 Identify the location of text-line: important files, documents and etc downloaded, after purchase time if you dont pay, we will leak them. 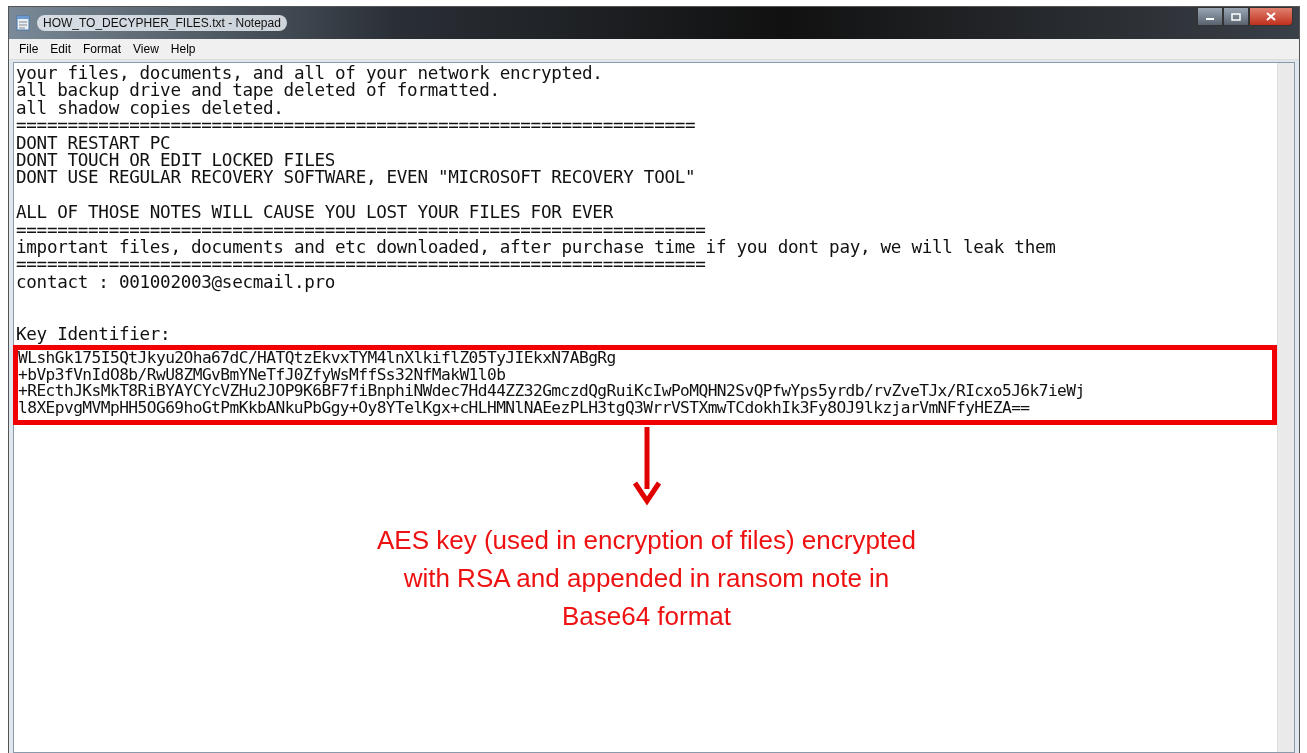
(536, 248).